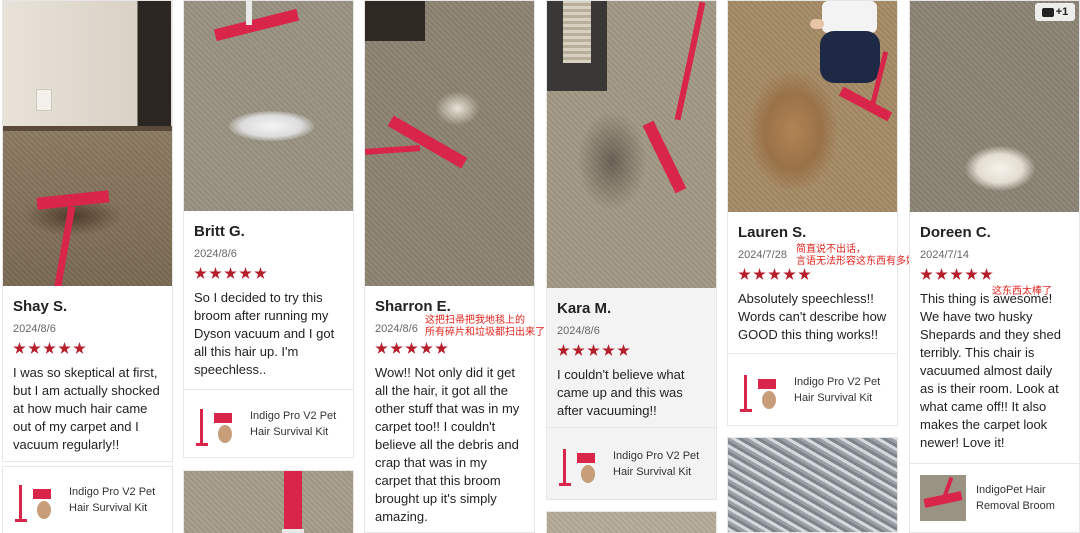  Describe the element at coordinates (994, 106) in the screenshot. I see `review-photo: +1` at that location.